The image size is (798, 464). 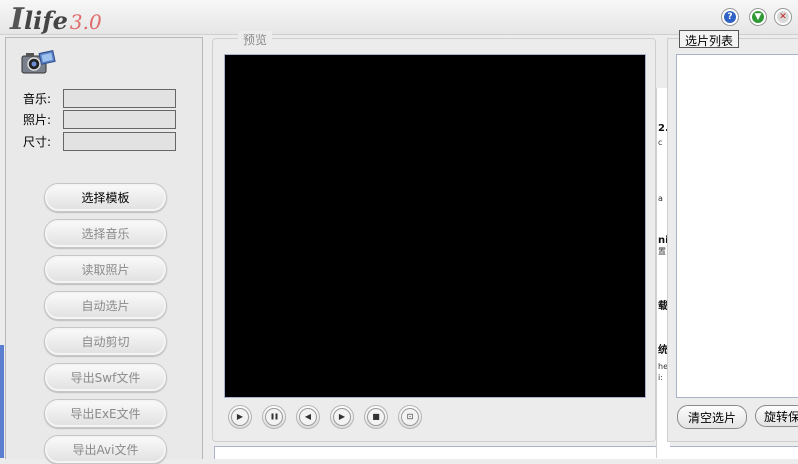 I want to click on next-icon: ▶, so click(x=342, y=417).